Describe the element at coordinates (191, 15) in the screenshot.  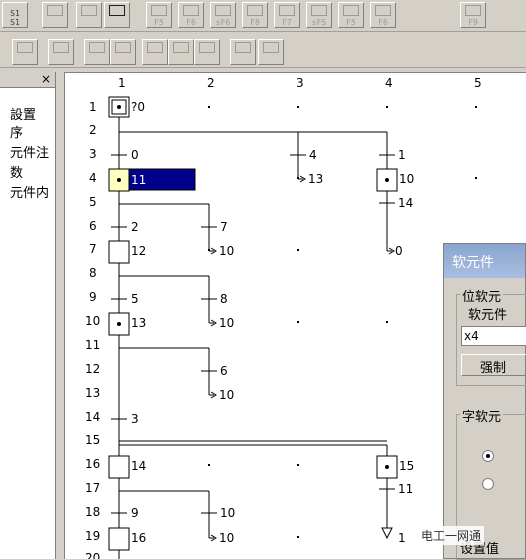
I see `toolbar-button-f6: F6` at that location.